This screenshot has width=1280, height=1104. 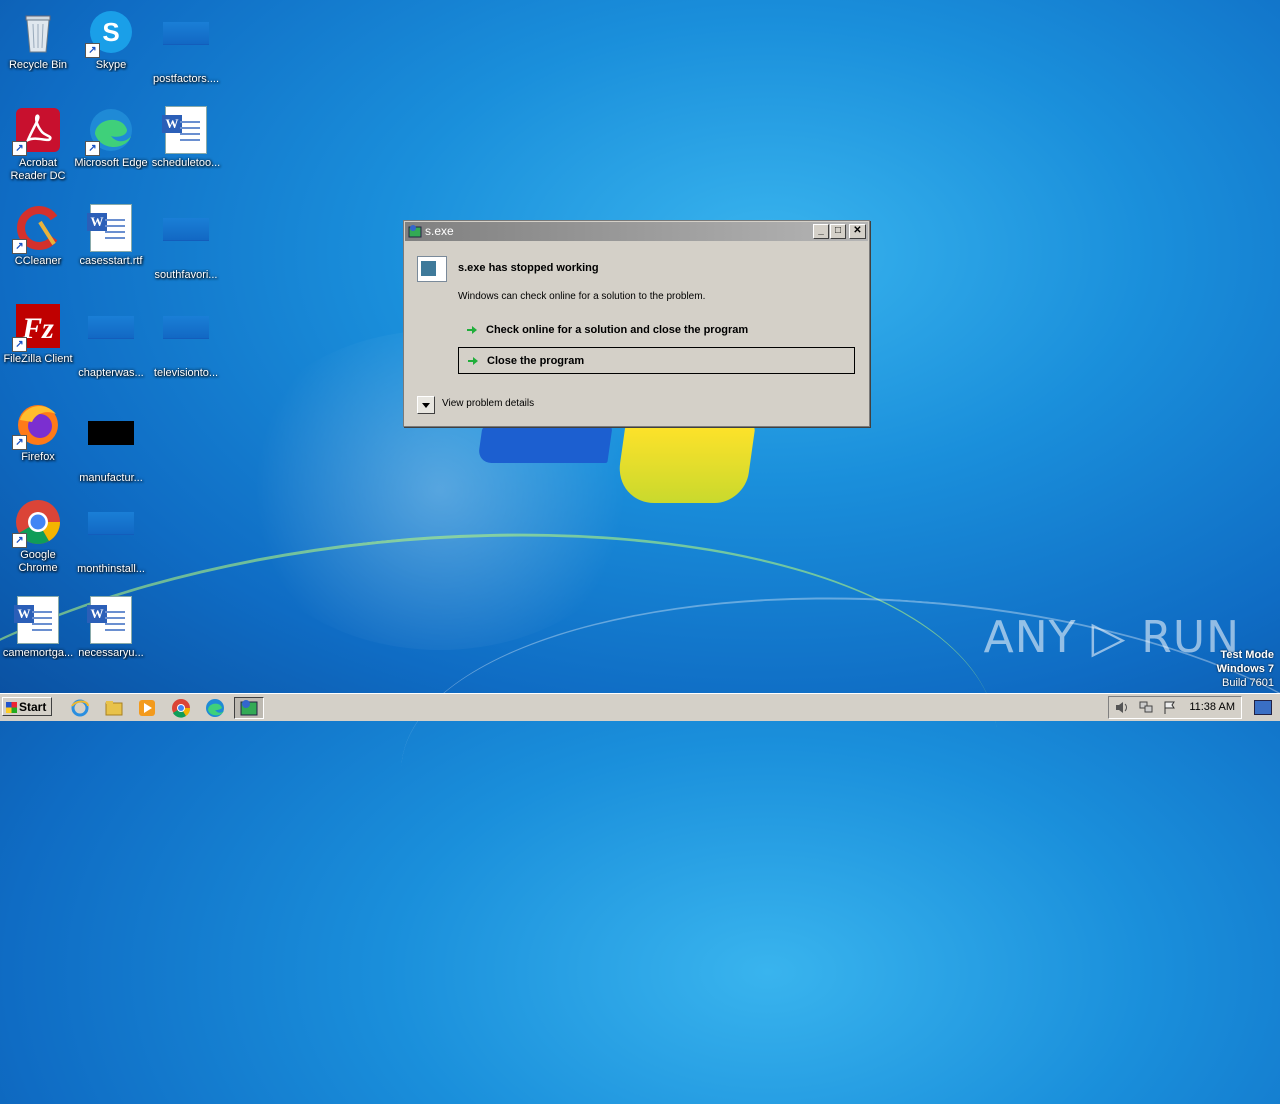 I want to click on skype-icon: S ↗, so click(x=110, y=33).